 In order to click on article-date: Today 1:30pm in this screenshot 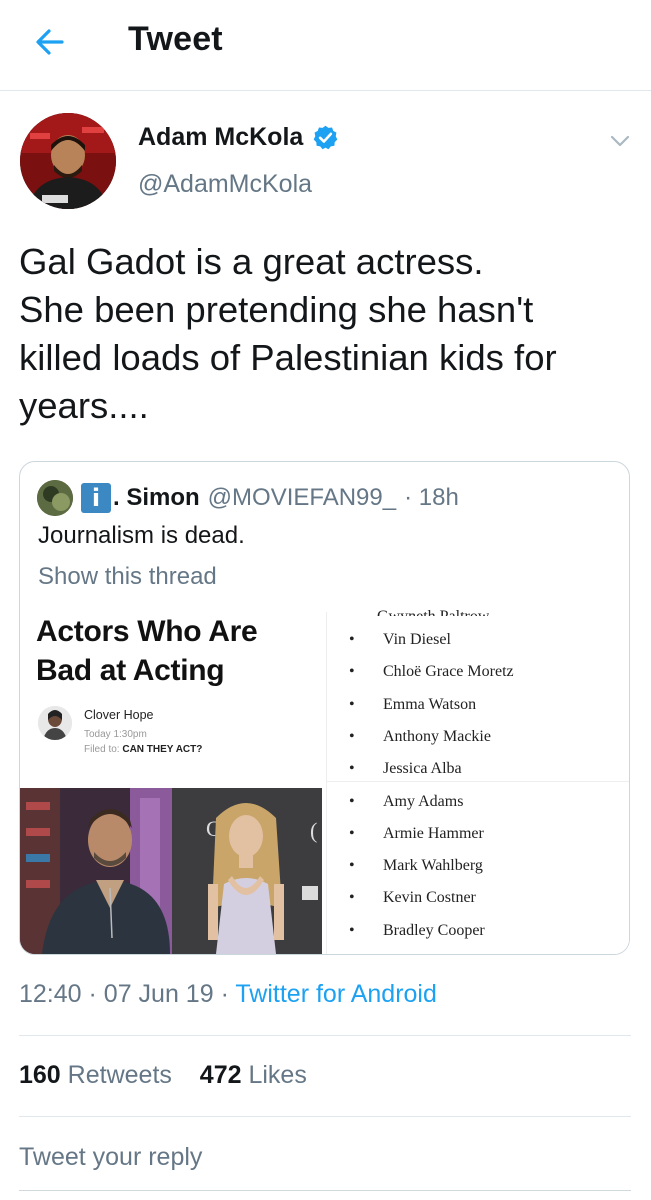, I will do `click(115, 734)`.